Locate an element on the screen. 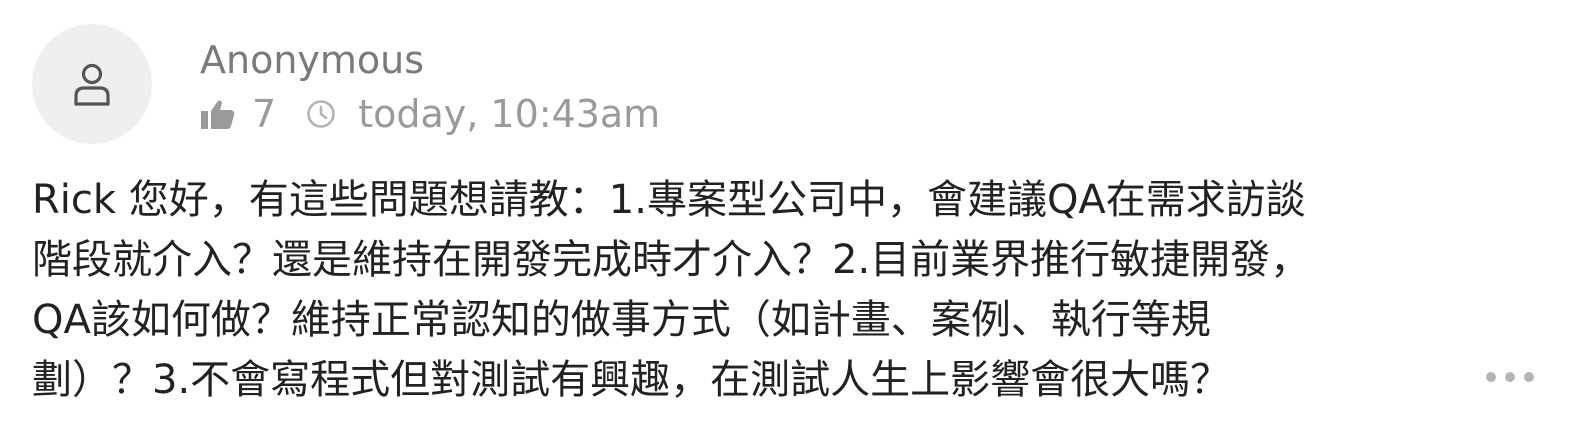 Image resolution: width=1572 pixels, height=434 pixels. avatar is located at coordinates (92, 84).